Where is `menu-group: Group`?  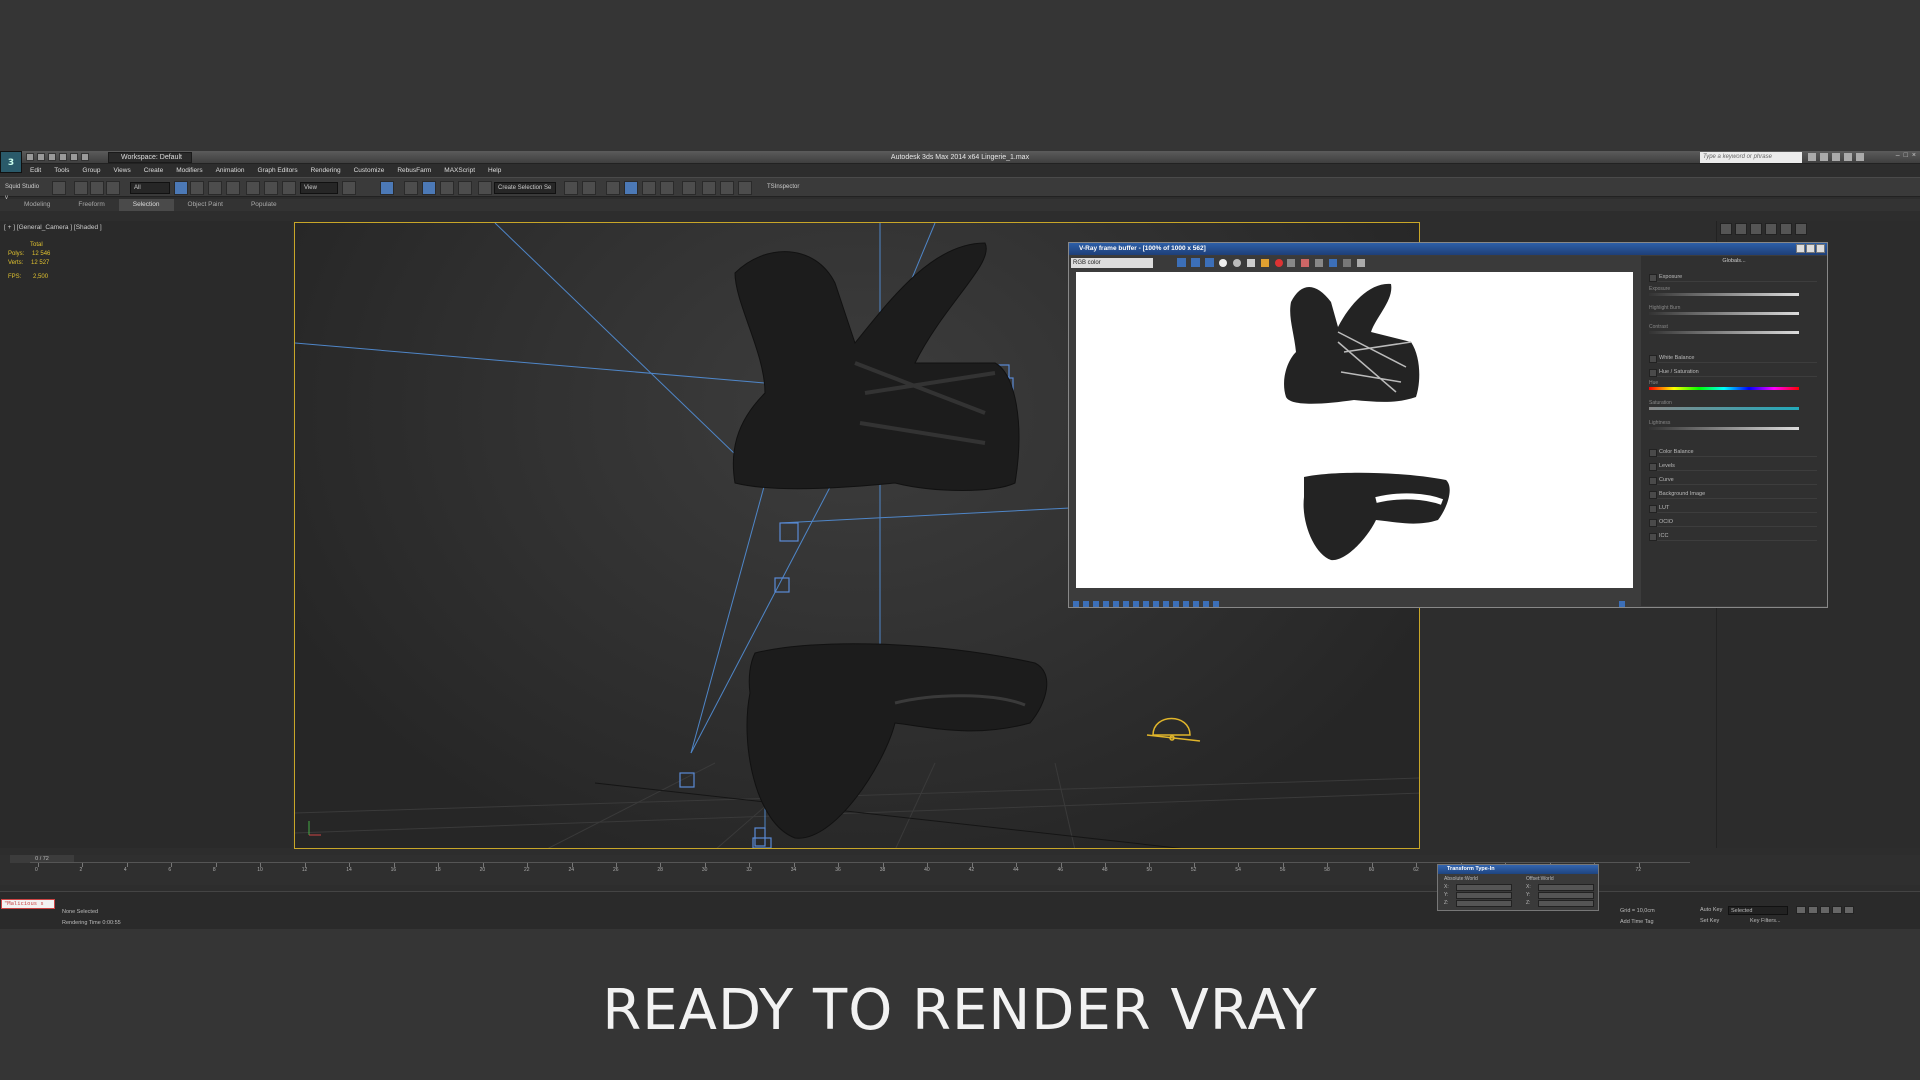
menu-group: Group is located at coordinates (91, 170).